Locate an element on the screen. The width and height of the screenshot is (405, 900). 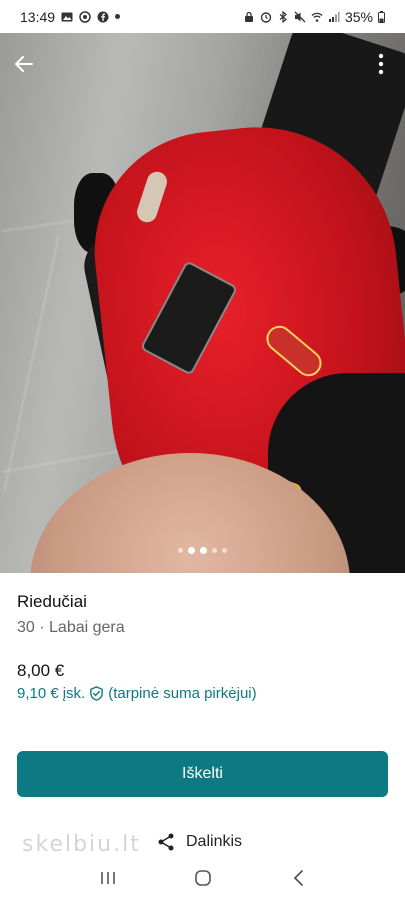
facebook-icon is located at coordinates (103, 16).